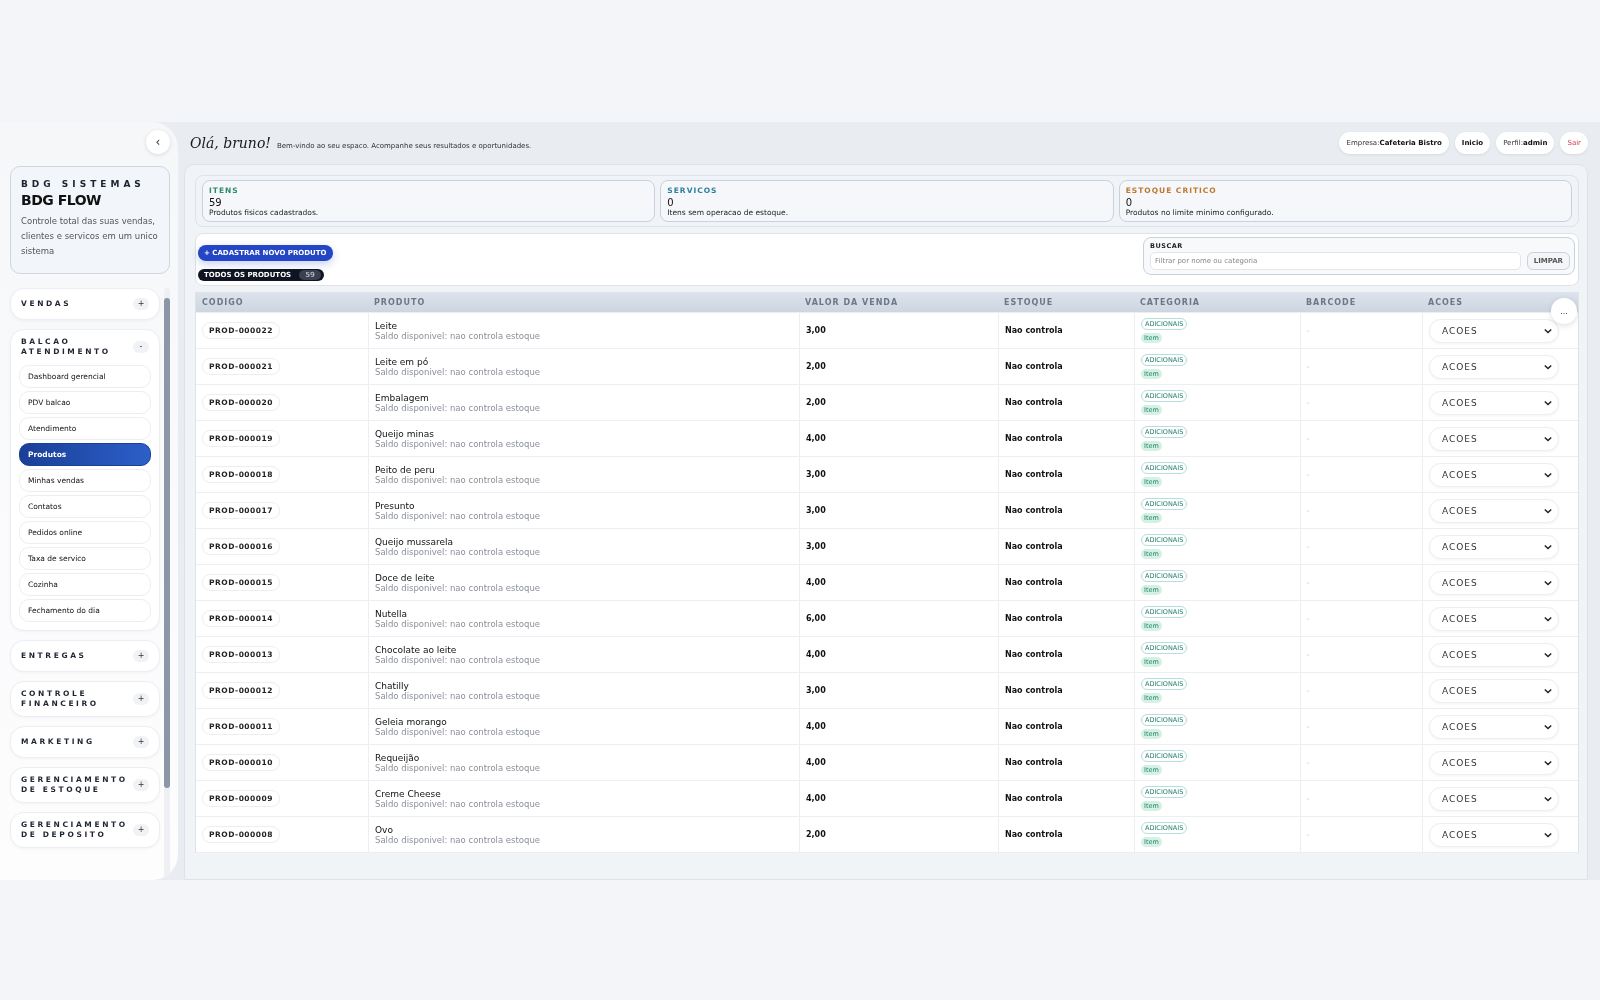  I want to click on brand-eyebrow: BDG SISTEMAS, so click(83, 184).